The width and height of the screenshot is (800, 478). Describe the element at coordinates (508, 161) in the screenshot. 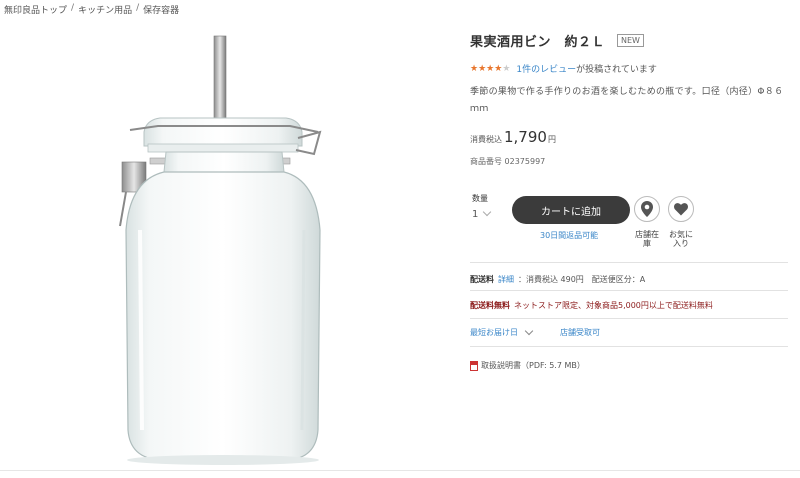

I see `product-number: 商品番号 02375997` at that location.